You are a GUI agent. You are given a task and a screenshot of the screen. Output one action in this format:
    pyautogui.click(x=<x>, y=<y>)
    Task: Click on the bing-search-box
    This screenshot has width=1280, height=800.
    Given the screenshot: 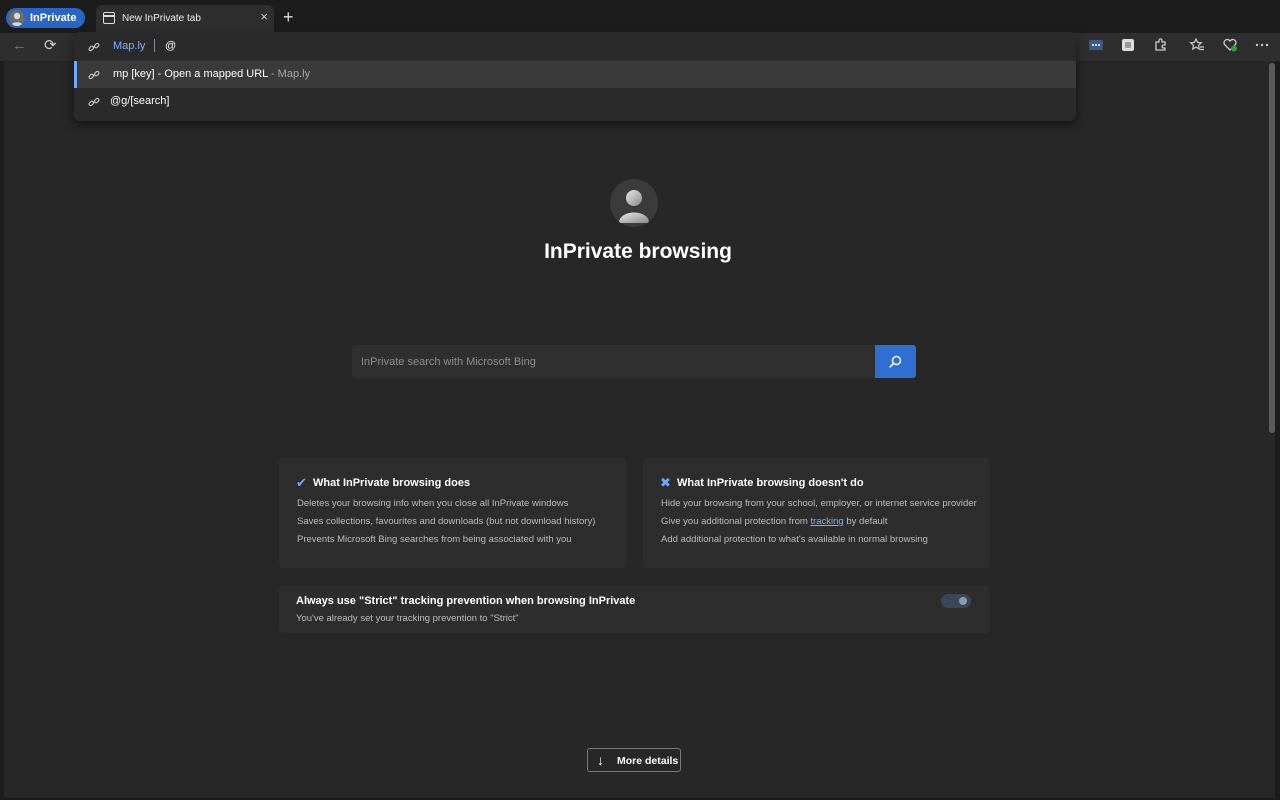 What is the action you would take?
    pyautogui.click(x=614, y=361)
    